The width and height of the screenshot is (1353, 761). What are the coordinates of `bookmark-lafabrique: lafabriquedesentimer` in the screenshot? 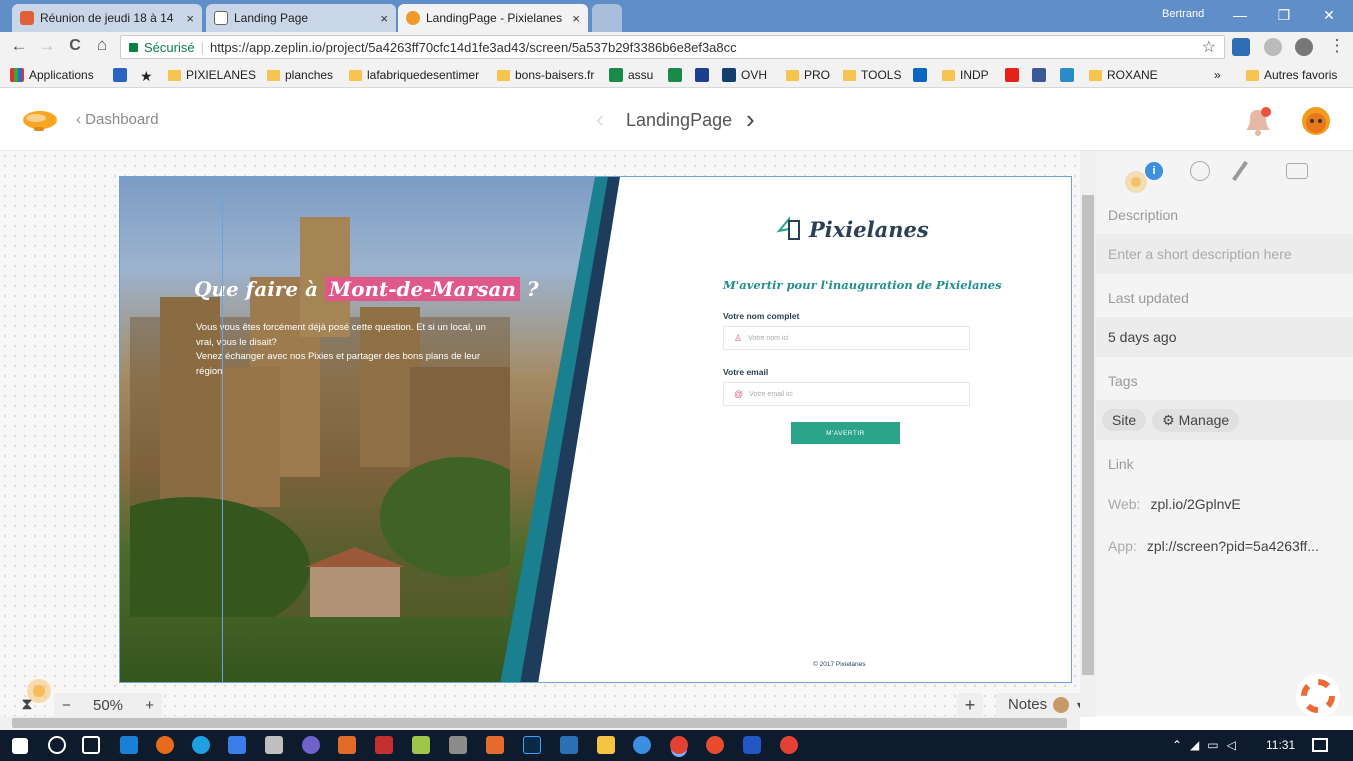 It's located at (414, 75).